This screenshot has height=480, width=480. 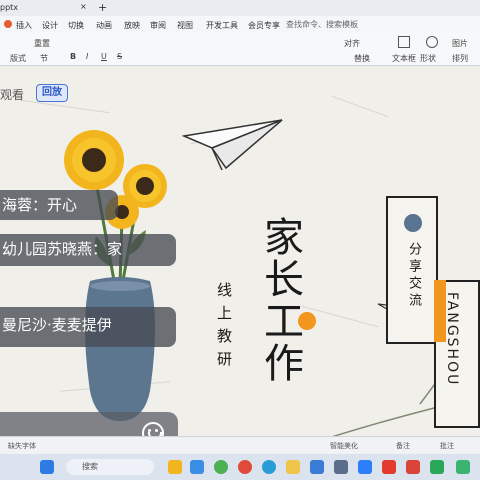 What do you see at coordinates (240, 24) in the screenshot?
I see `ribbon-menu-bar: 插入 设计 切换 动画 放映 审阅 视图 开发工具 会员专享 查找命令、搜索模板` at bounding box center [240, 24].